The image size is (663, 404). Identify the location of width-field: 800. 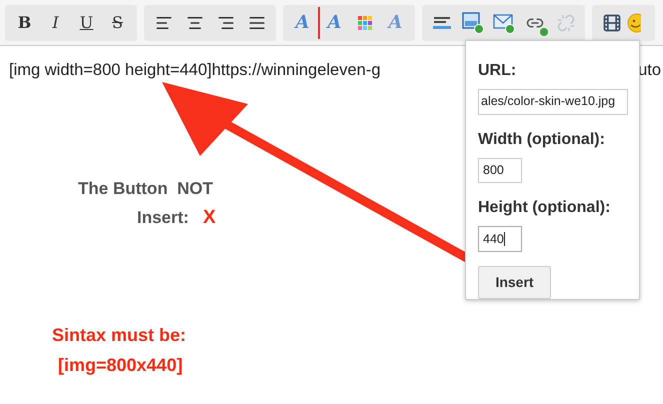
(500, 171).